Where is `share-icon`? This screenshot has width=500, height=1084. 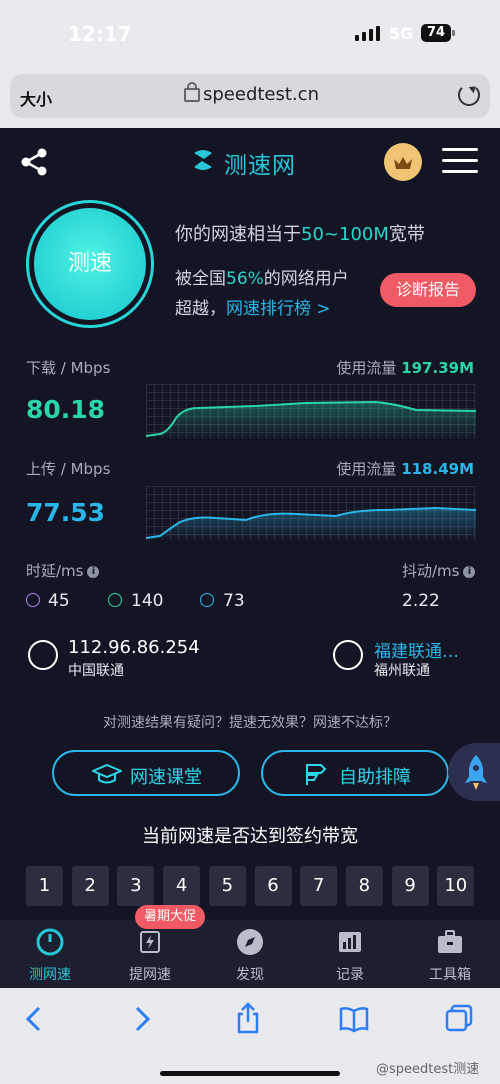 share-icon is located at coordinates (34, 162).